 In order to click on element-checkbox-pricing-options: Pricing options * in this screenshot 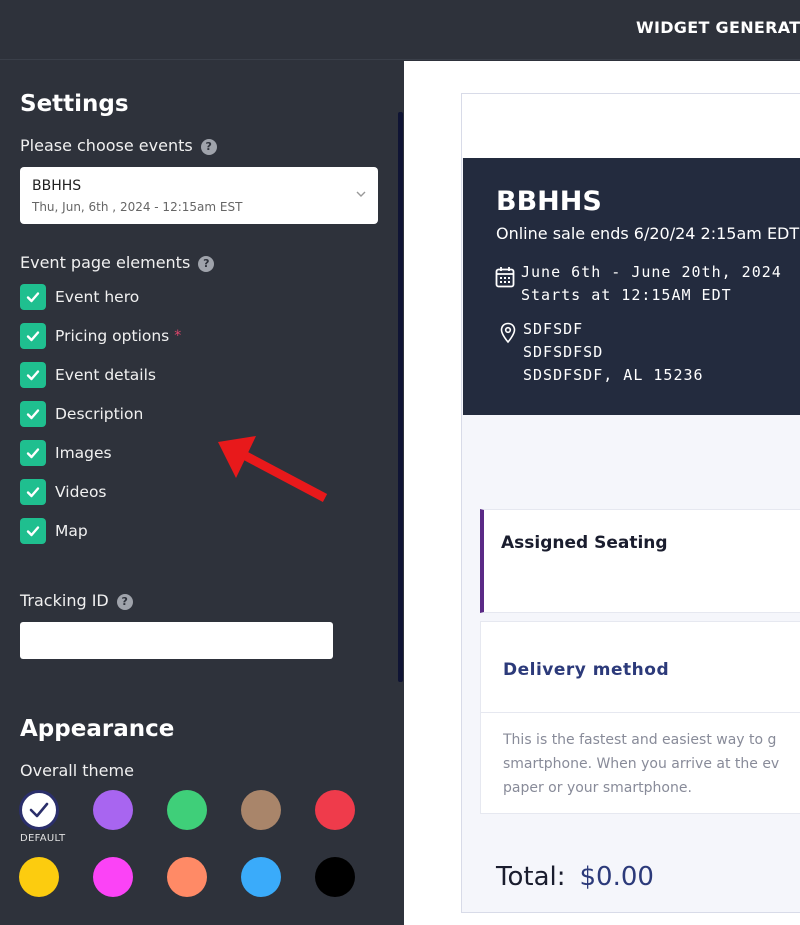, I will do `click(100, 336)`.